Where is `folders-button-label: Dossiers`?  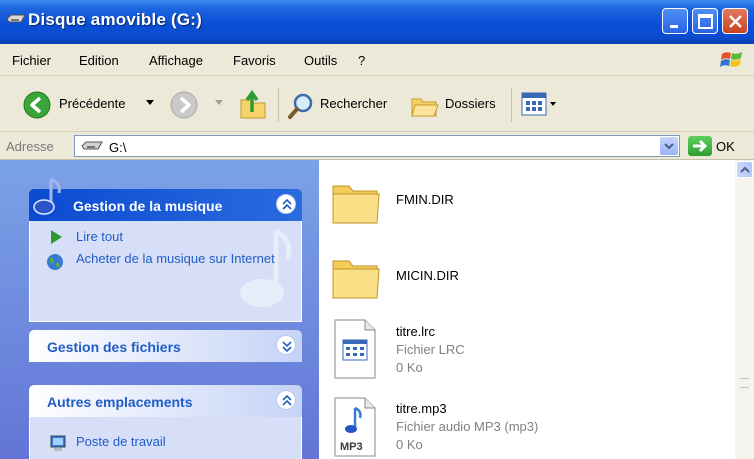 folders-button-label: Dossiers is located at coordinates (470, 103).